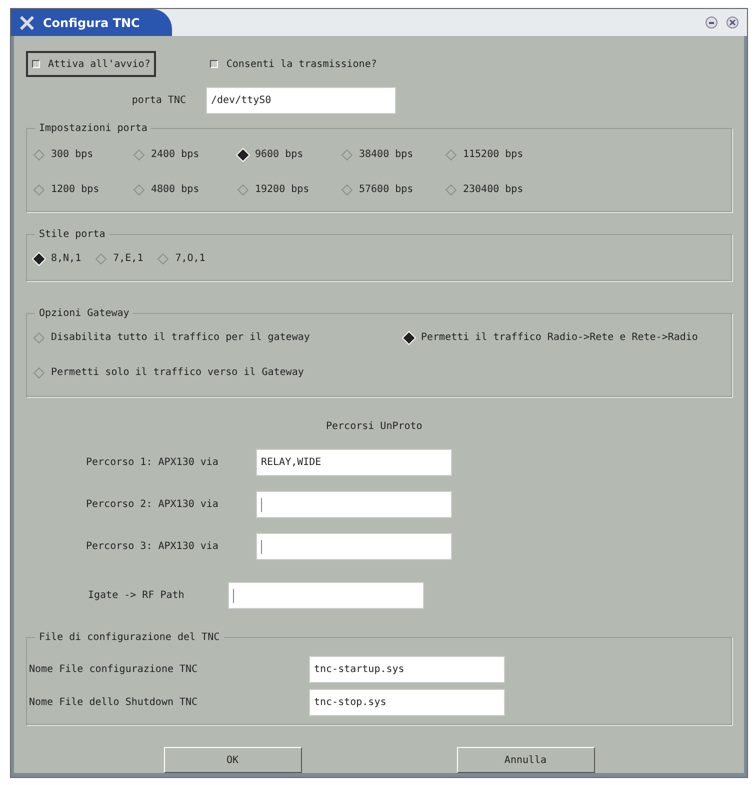 The height and width of the screenshot is (785, 755). What do you see at coordinates (66, 259) in the screenshot?
I see `radio-label: 8,N,1` at bounding box center [66, 259].